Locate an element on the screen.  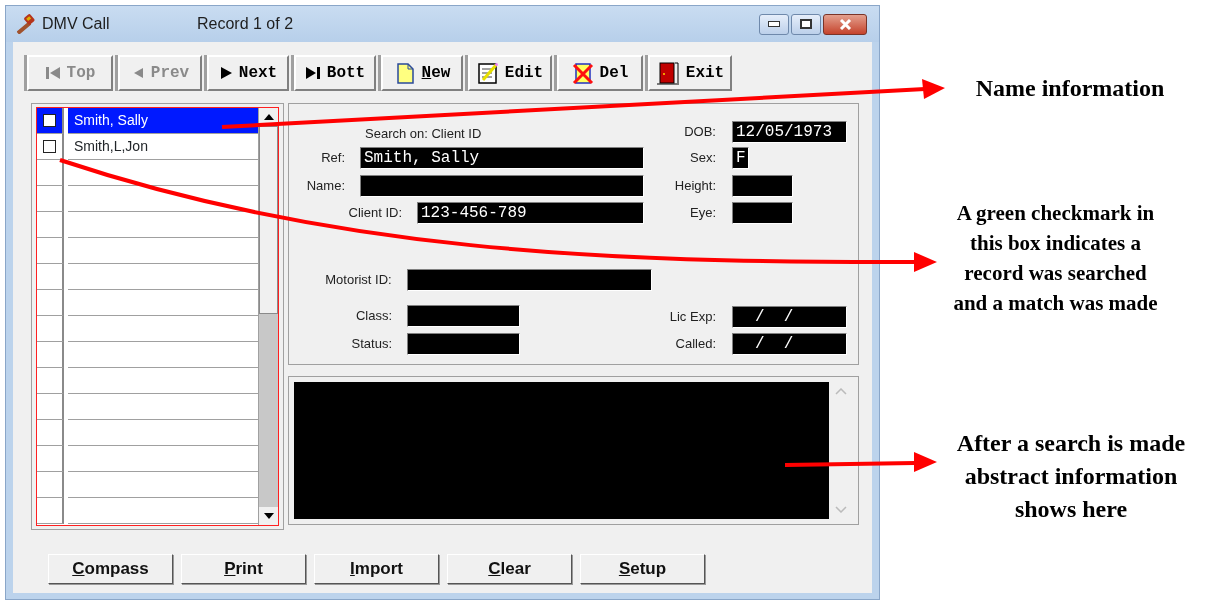
field-label: Lic Exp: is located at coordinates (692, 317).